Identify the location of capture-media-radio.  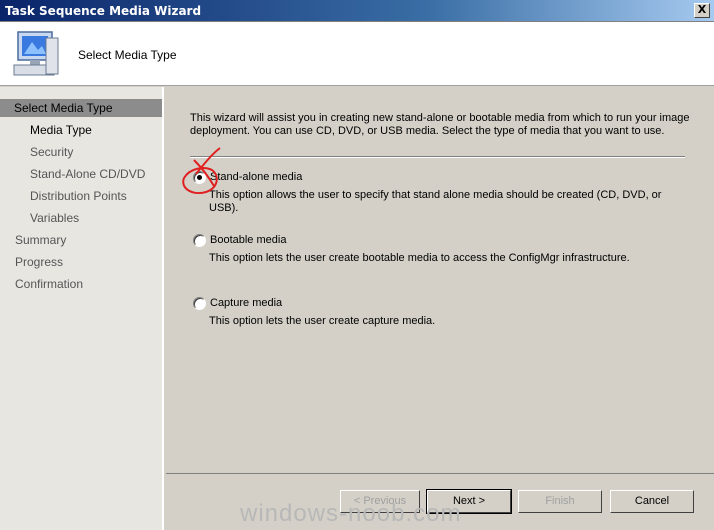
(199, 303).